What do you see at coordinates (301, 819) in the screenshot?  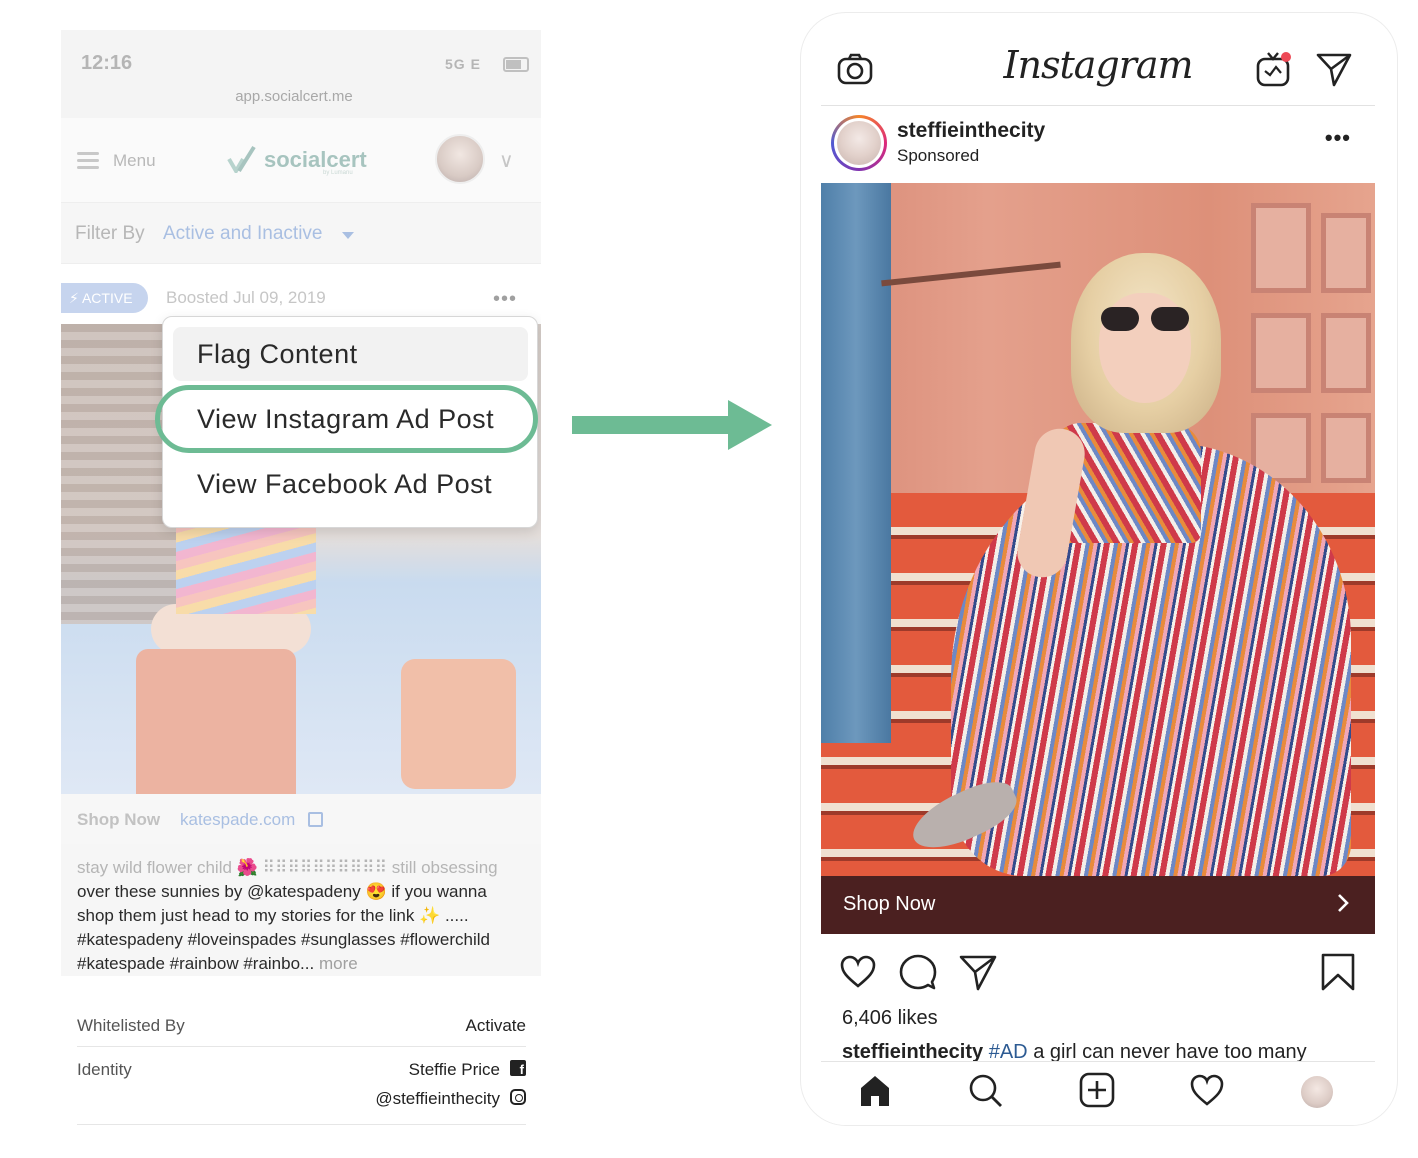 I see `shop-row: Shop Now katespade.com` at bounding box center [301, 819].